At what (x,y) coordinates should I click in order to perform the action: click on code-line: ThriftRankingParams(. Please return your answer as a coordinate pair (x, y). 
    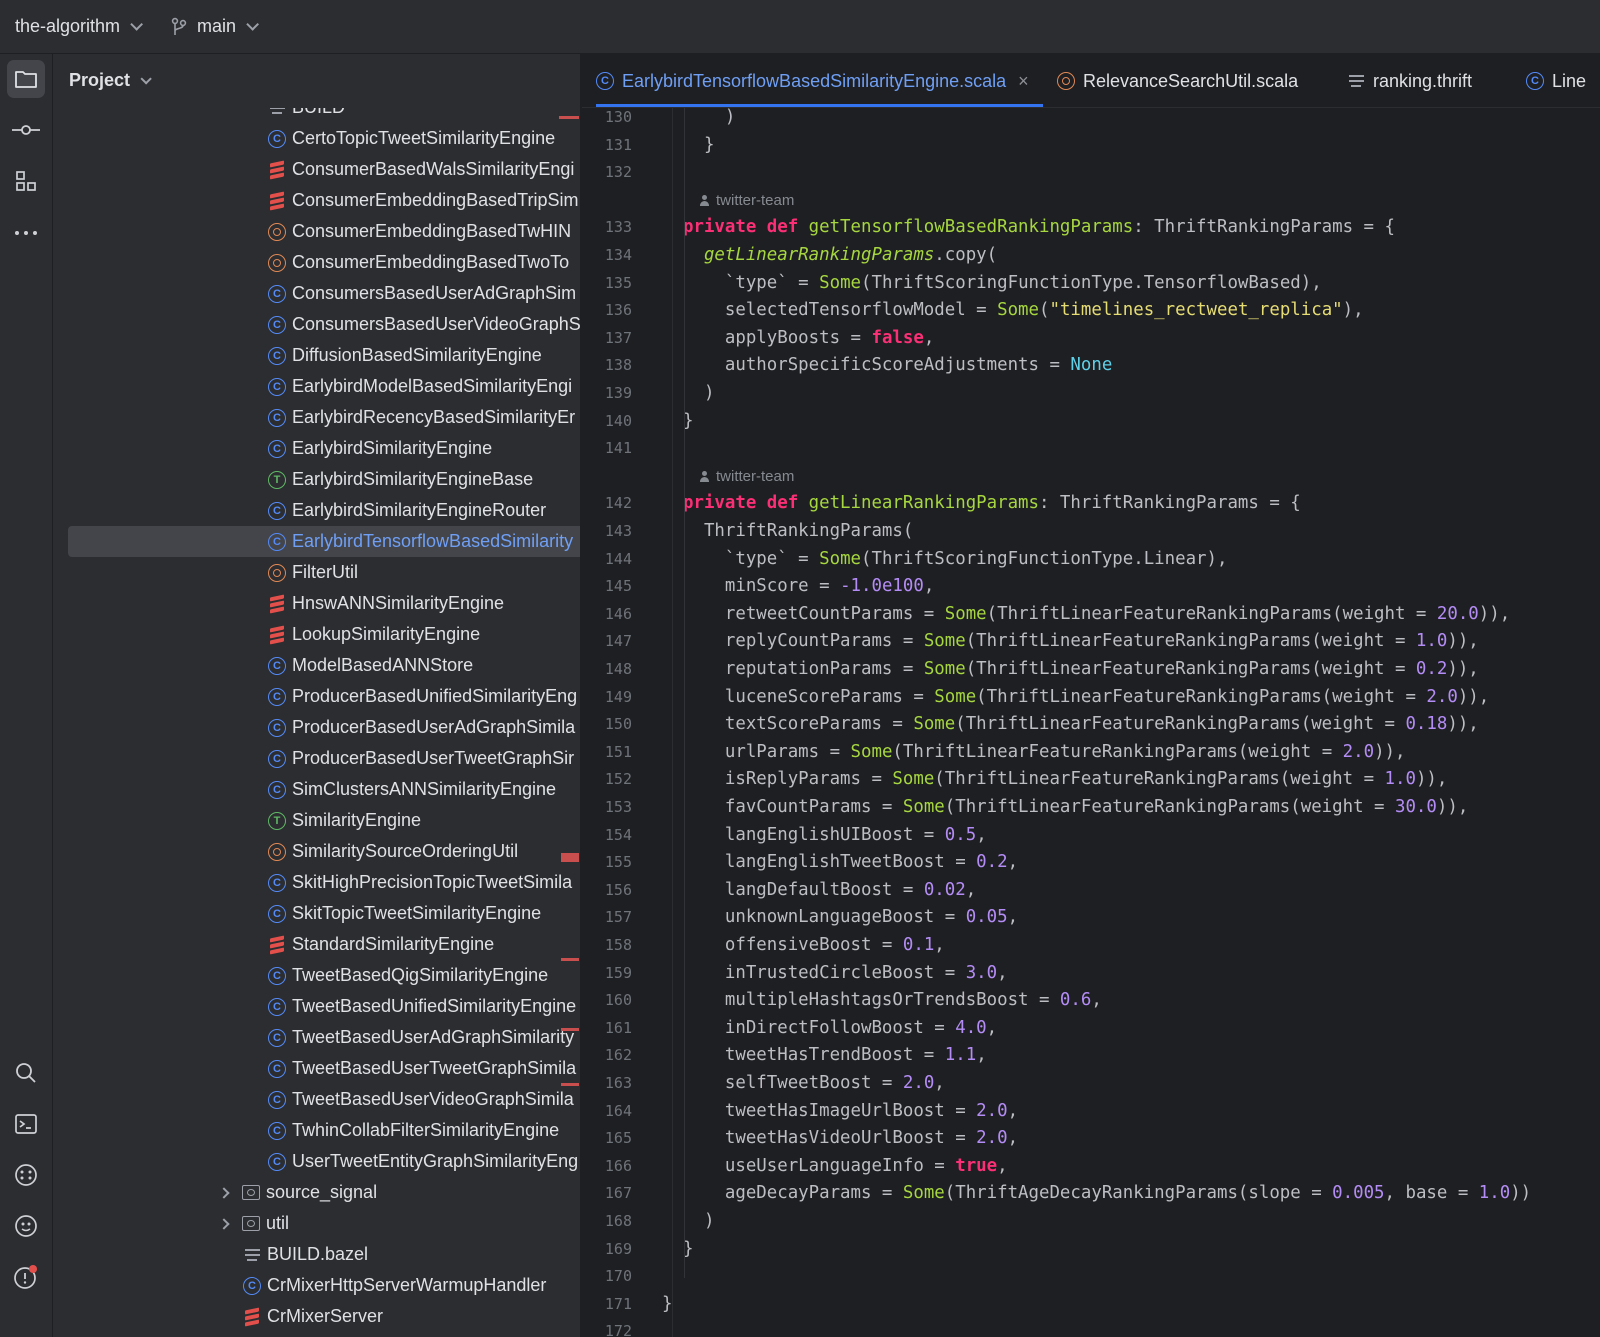
    Looking at the image, I should click on (798, 531).